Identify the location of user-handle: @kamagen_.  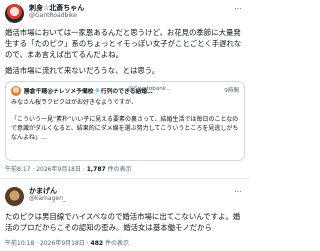
(47, 198).